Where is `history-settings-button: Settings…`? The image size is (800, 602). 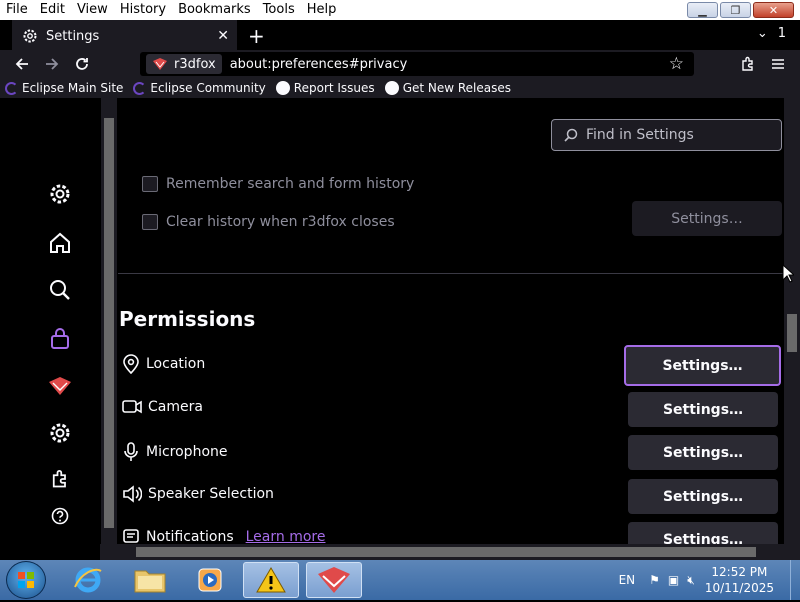 history-settings-button: Settings… is located at coordinates (707, 218).